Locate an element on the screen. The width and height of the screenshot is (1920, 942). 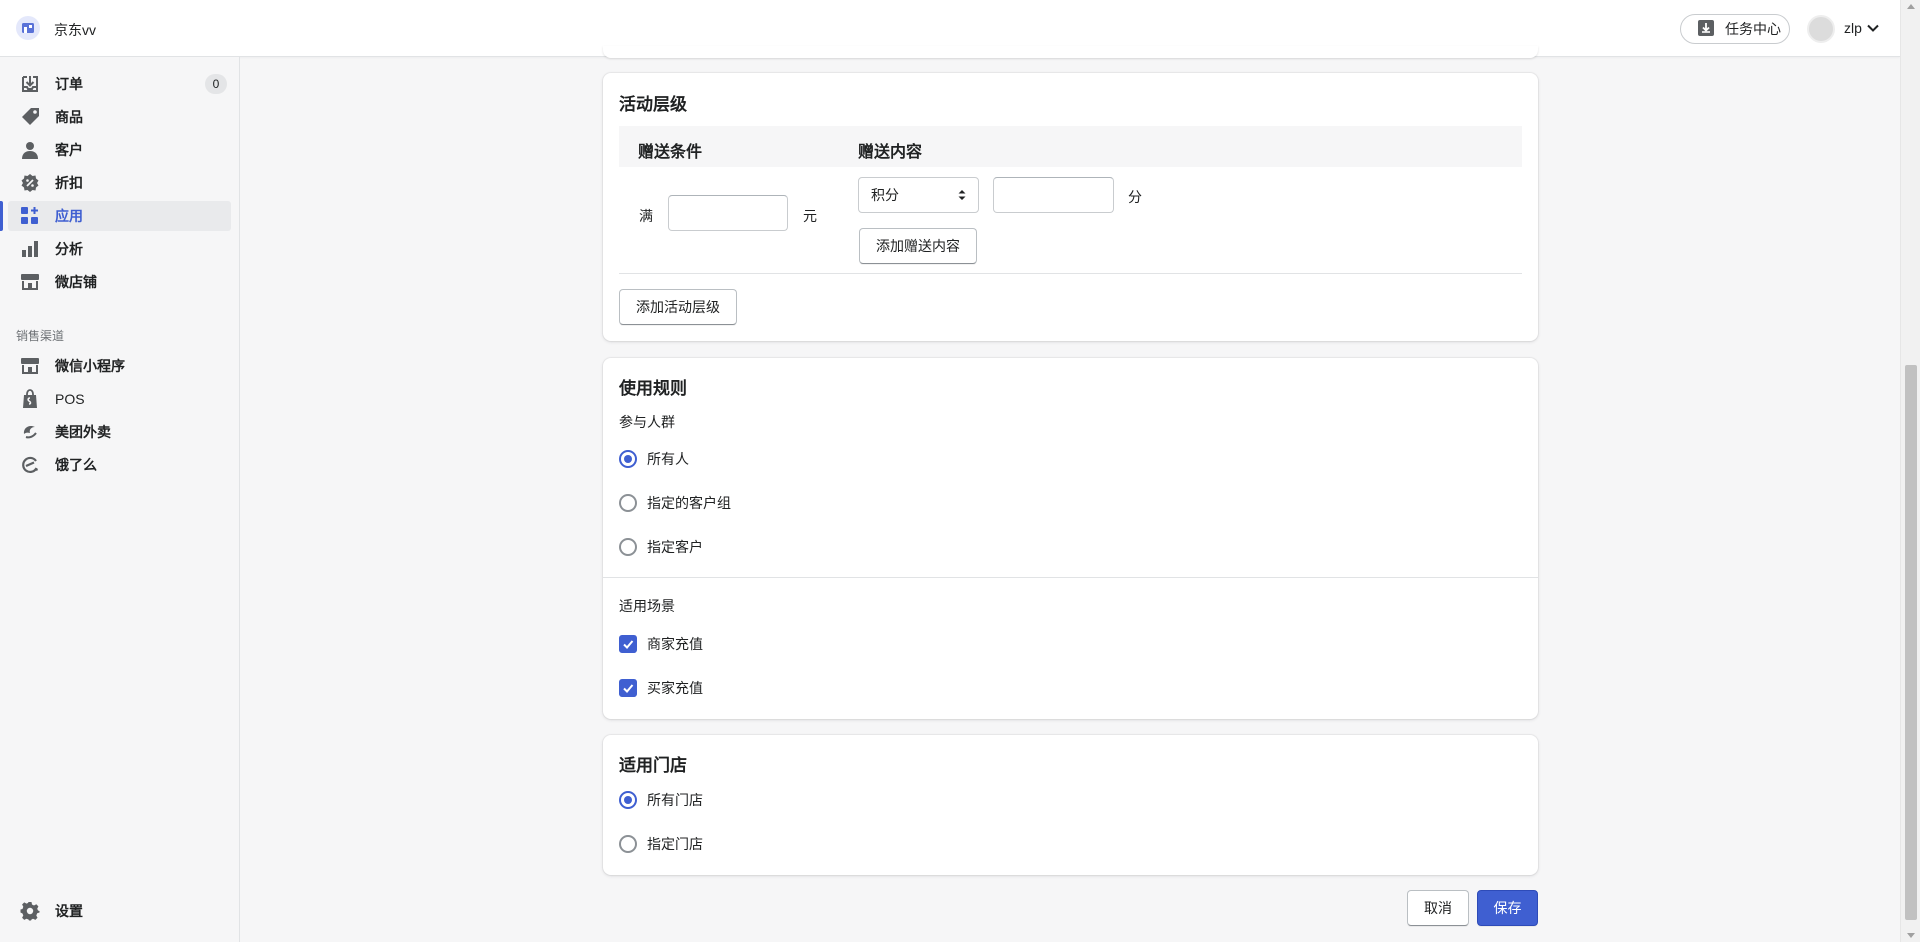
radio-label: 所有人 is located at coordinates (668, 459).